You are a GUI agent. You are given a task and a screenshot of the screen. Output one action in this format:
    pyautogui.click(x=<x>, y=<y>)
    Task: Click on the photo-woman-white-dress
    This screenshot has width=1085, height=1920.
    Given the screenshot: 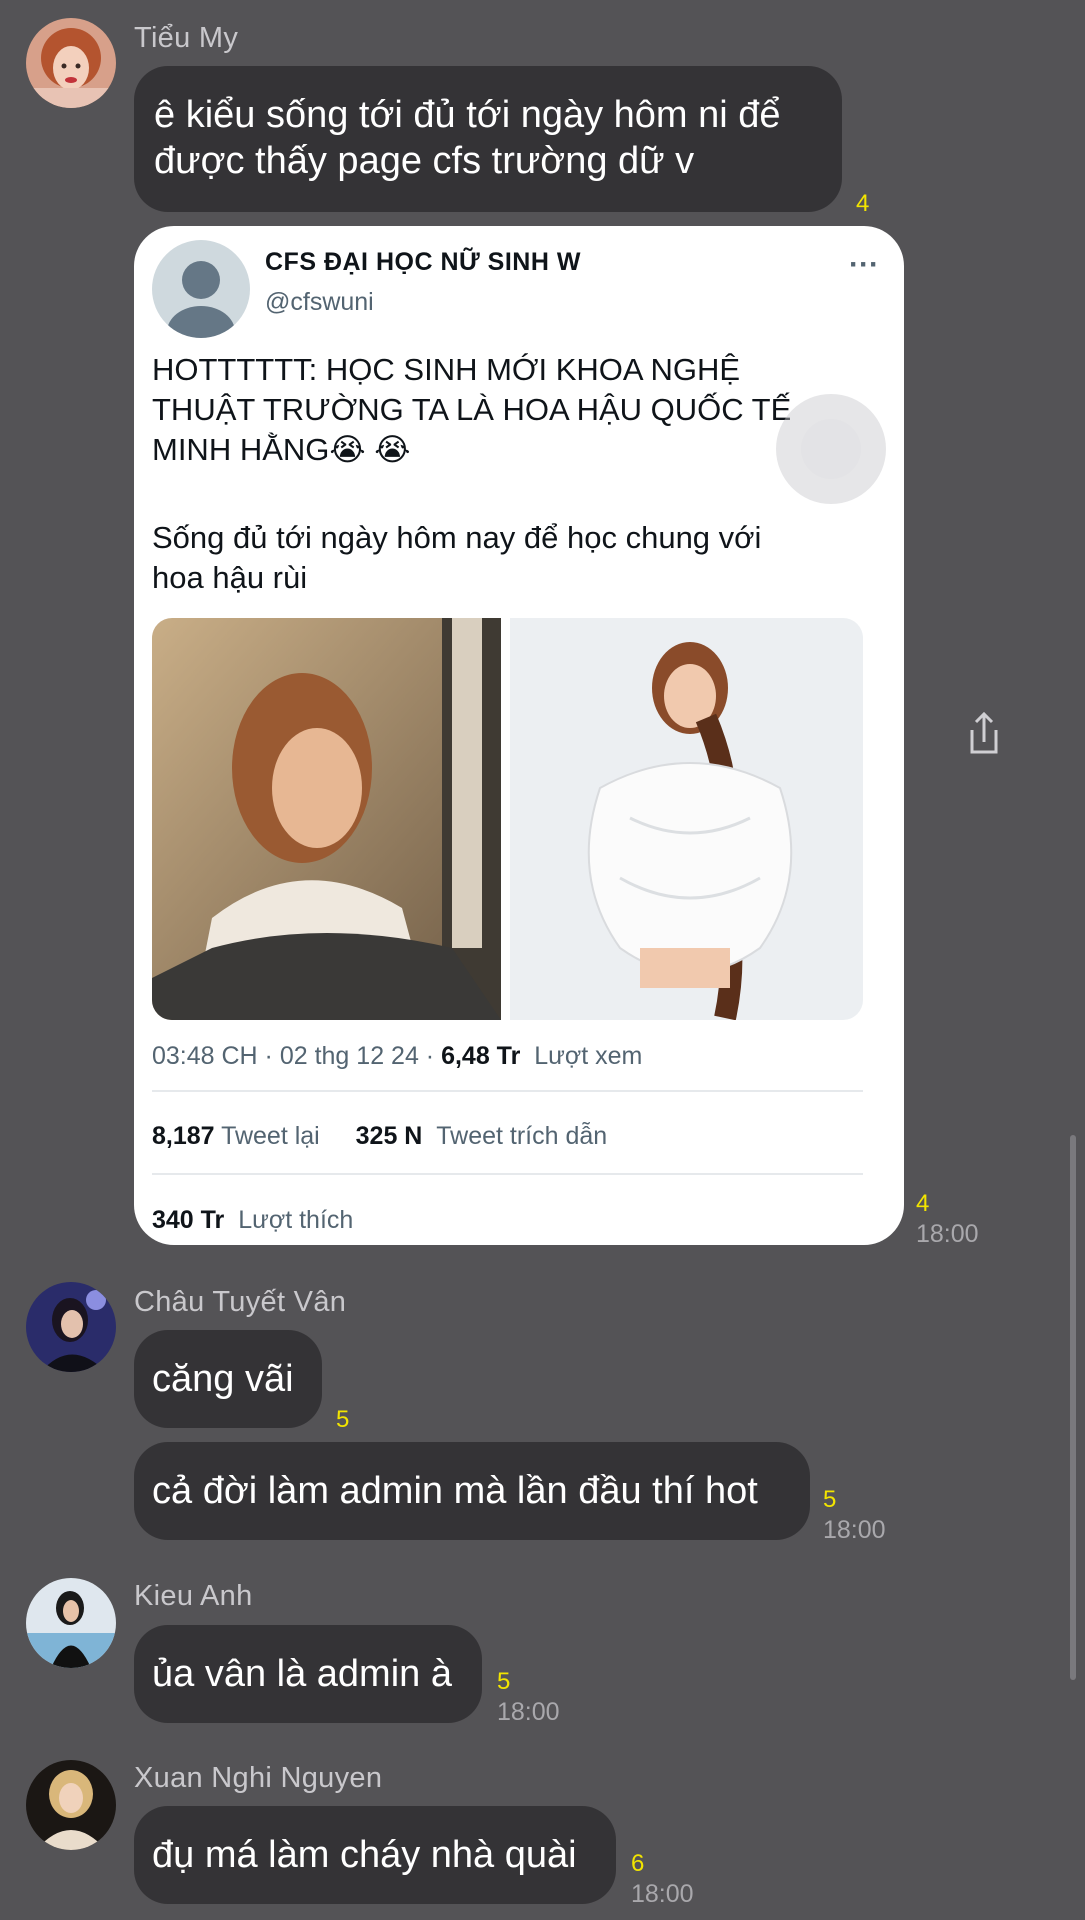 What is the action you would take?
    pyautogui.click(x=686, y=819)
    